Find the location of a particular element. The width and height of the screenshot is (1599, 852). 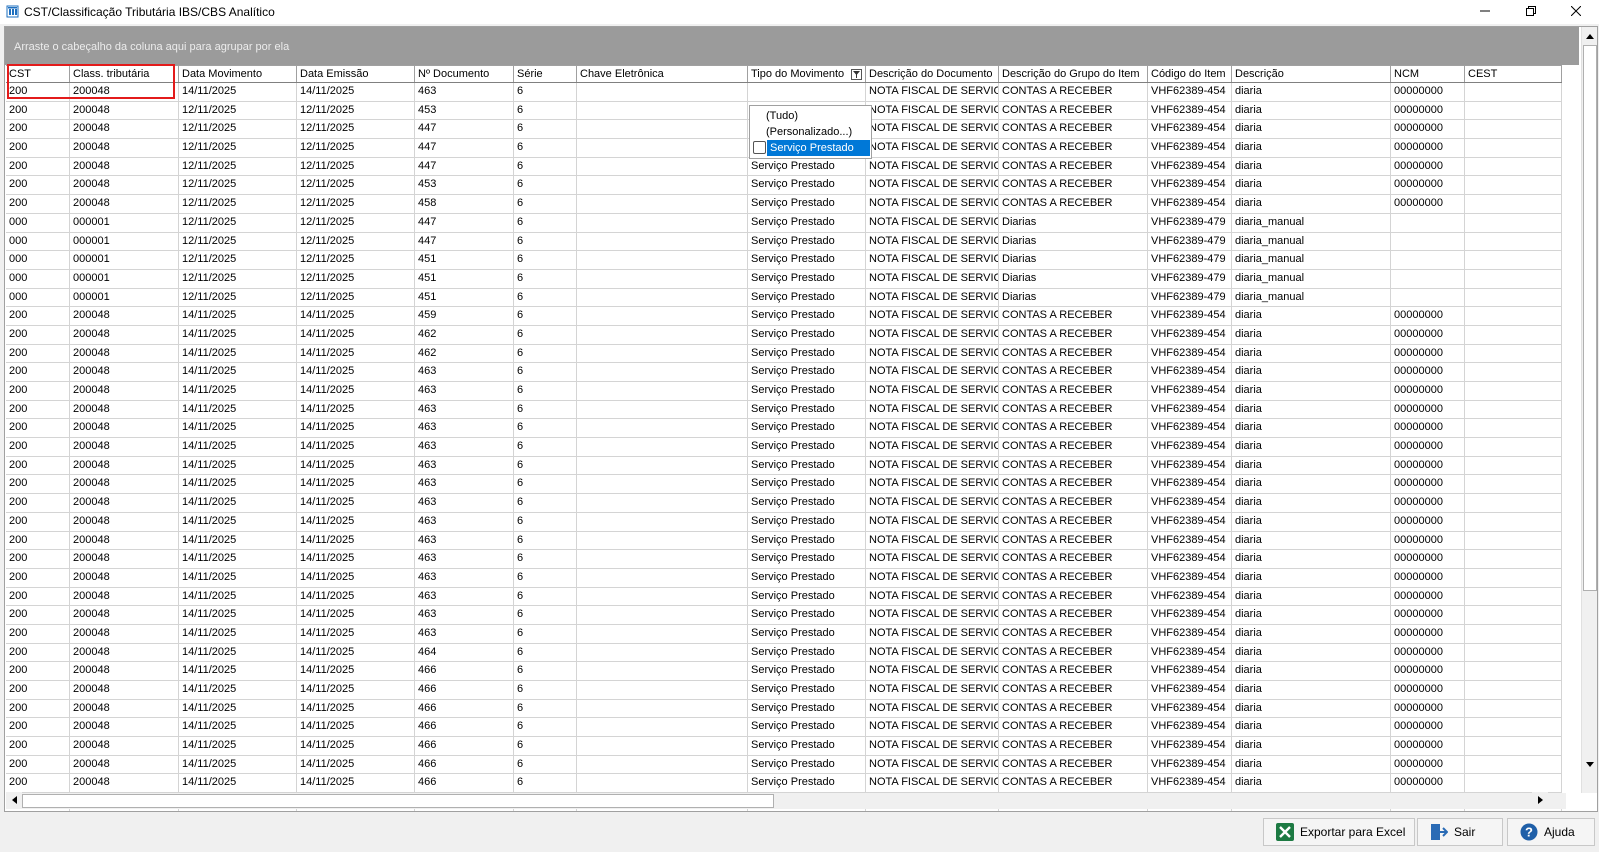

column-header: Class. tributária is located at coordinates (124, 73).